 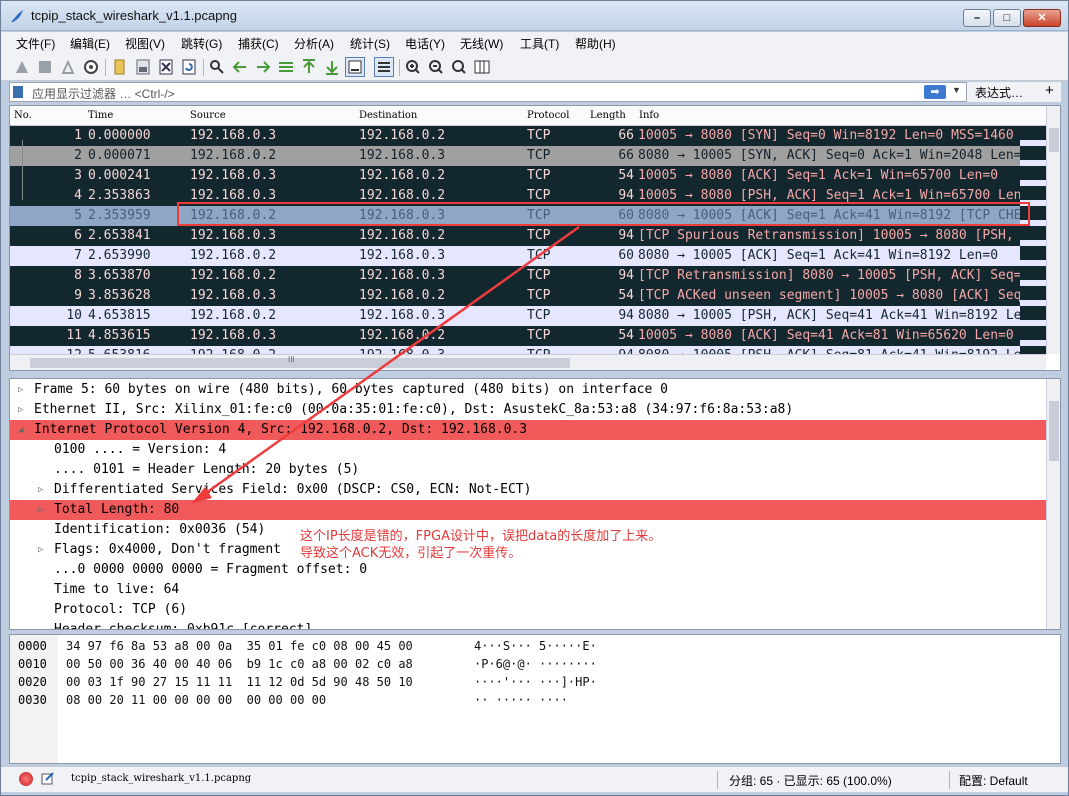 What do you see at coordinates (535, 646) in the screenshot?
I see `byte-ascii: 4···S··· 5·····E·` at bounding box center [535, 646].